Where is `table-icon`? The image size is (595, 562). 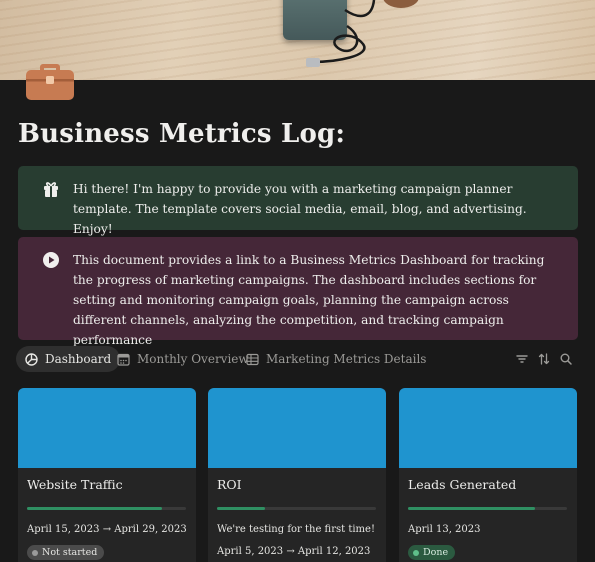
table-icon is located at coordinates (252, 359).